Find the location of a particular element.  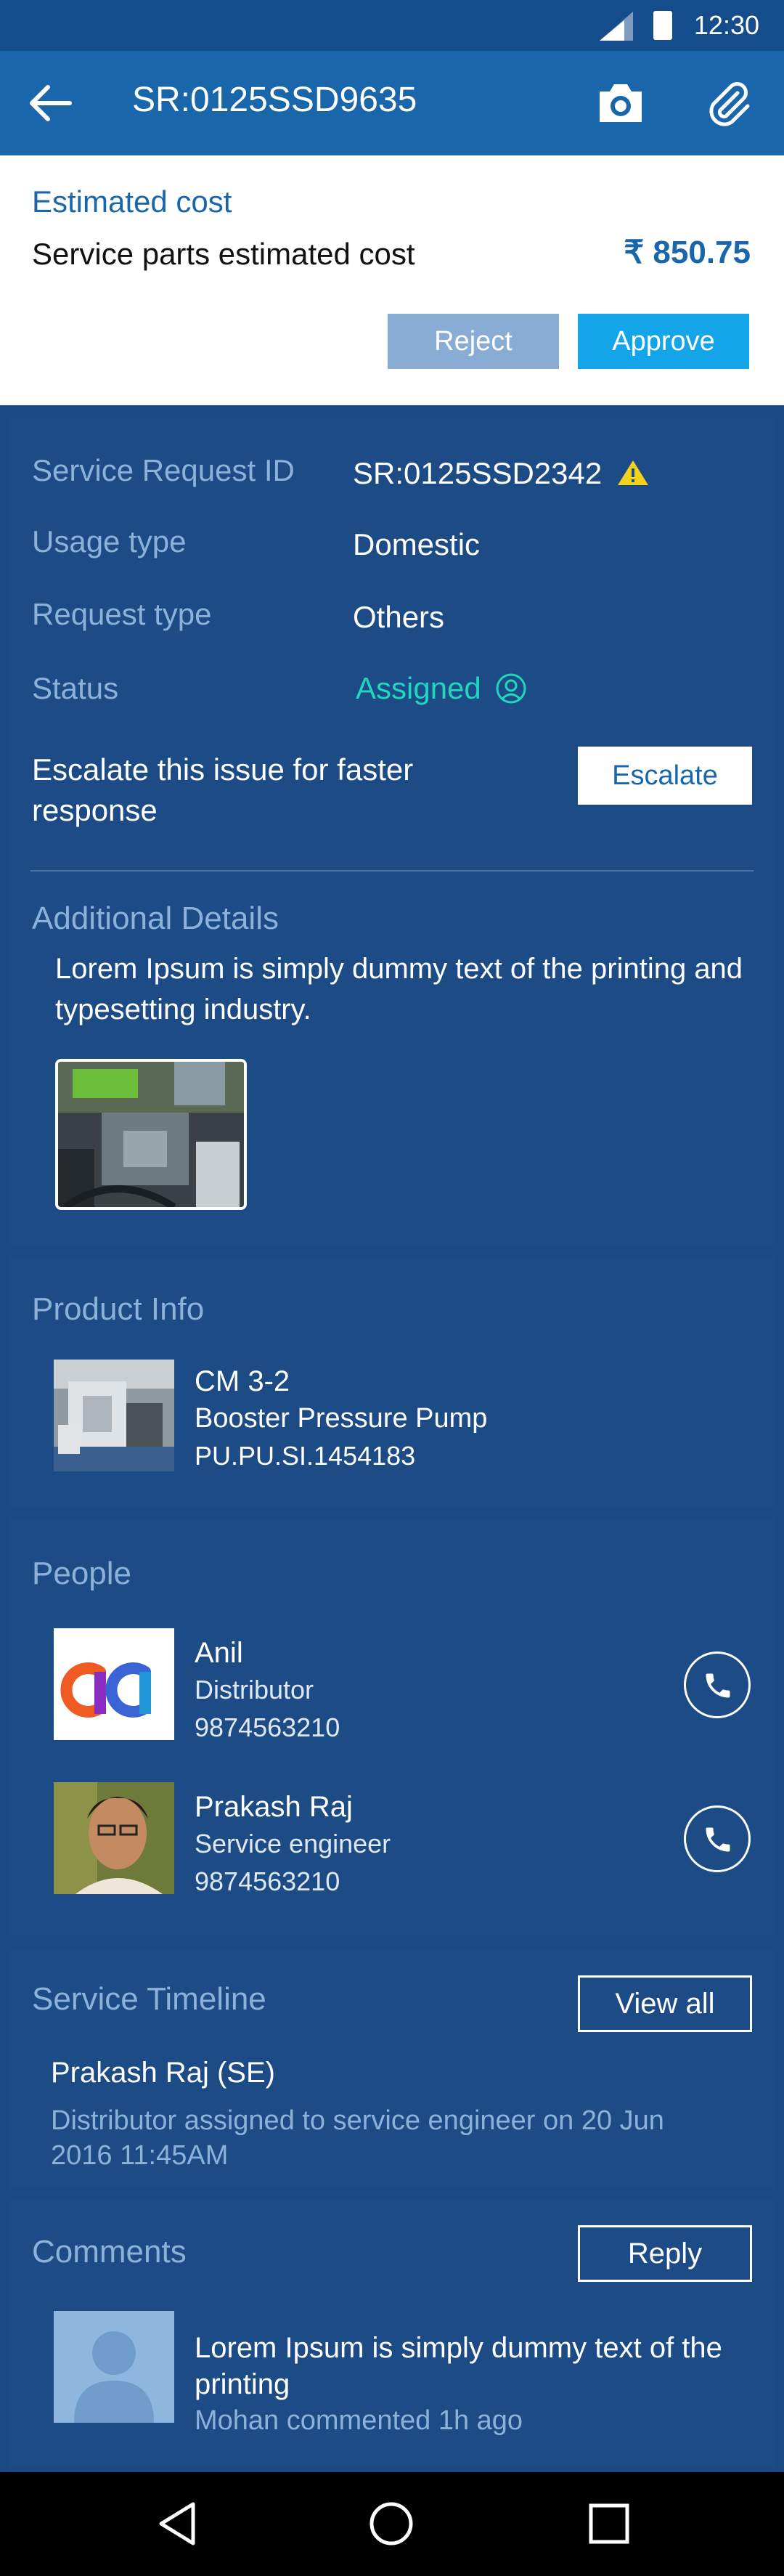

battery-icon is located at coordinates (663, 25).